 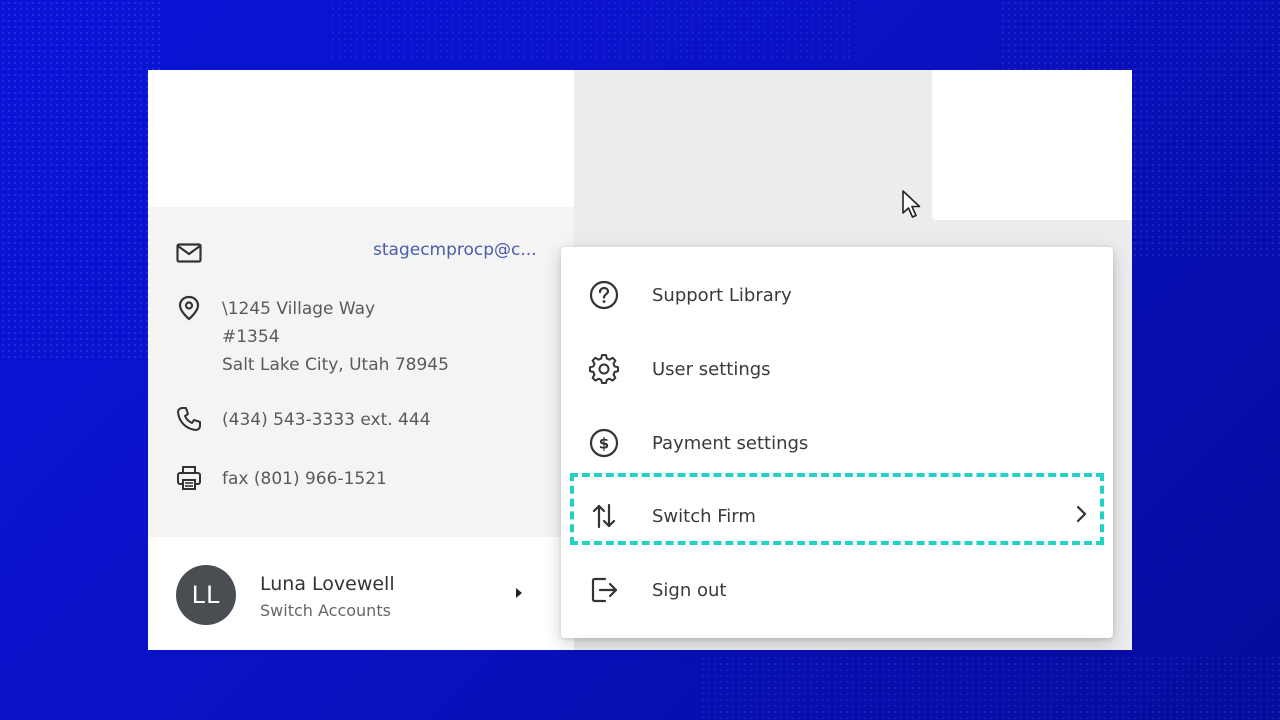 I want to click on menu-item-label: User settings, so click(x=711, y=369).